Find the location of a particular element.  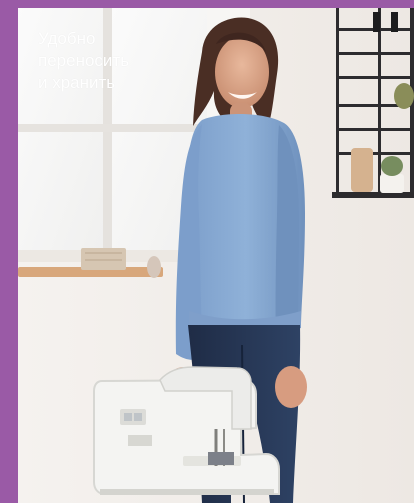

promo-caption: Удобно переносить и хранить is located at coordinates (83, 61).